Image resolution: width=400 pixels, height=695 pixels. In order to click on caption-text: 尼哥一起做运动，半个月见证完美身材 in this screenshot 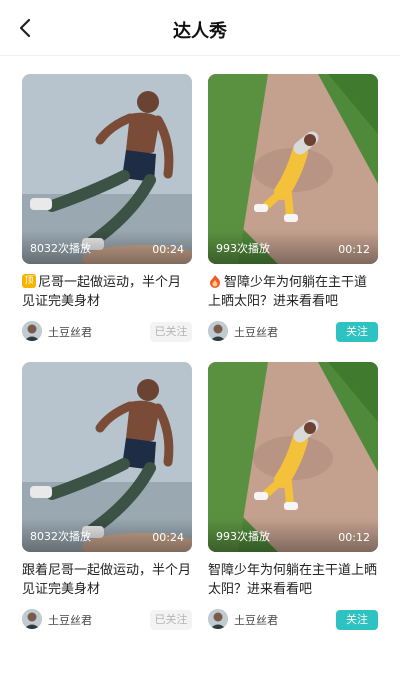, I will do `click(102, 292)`.